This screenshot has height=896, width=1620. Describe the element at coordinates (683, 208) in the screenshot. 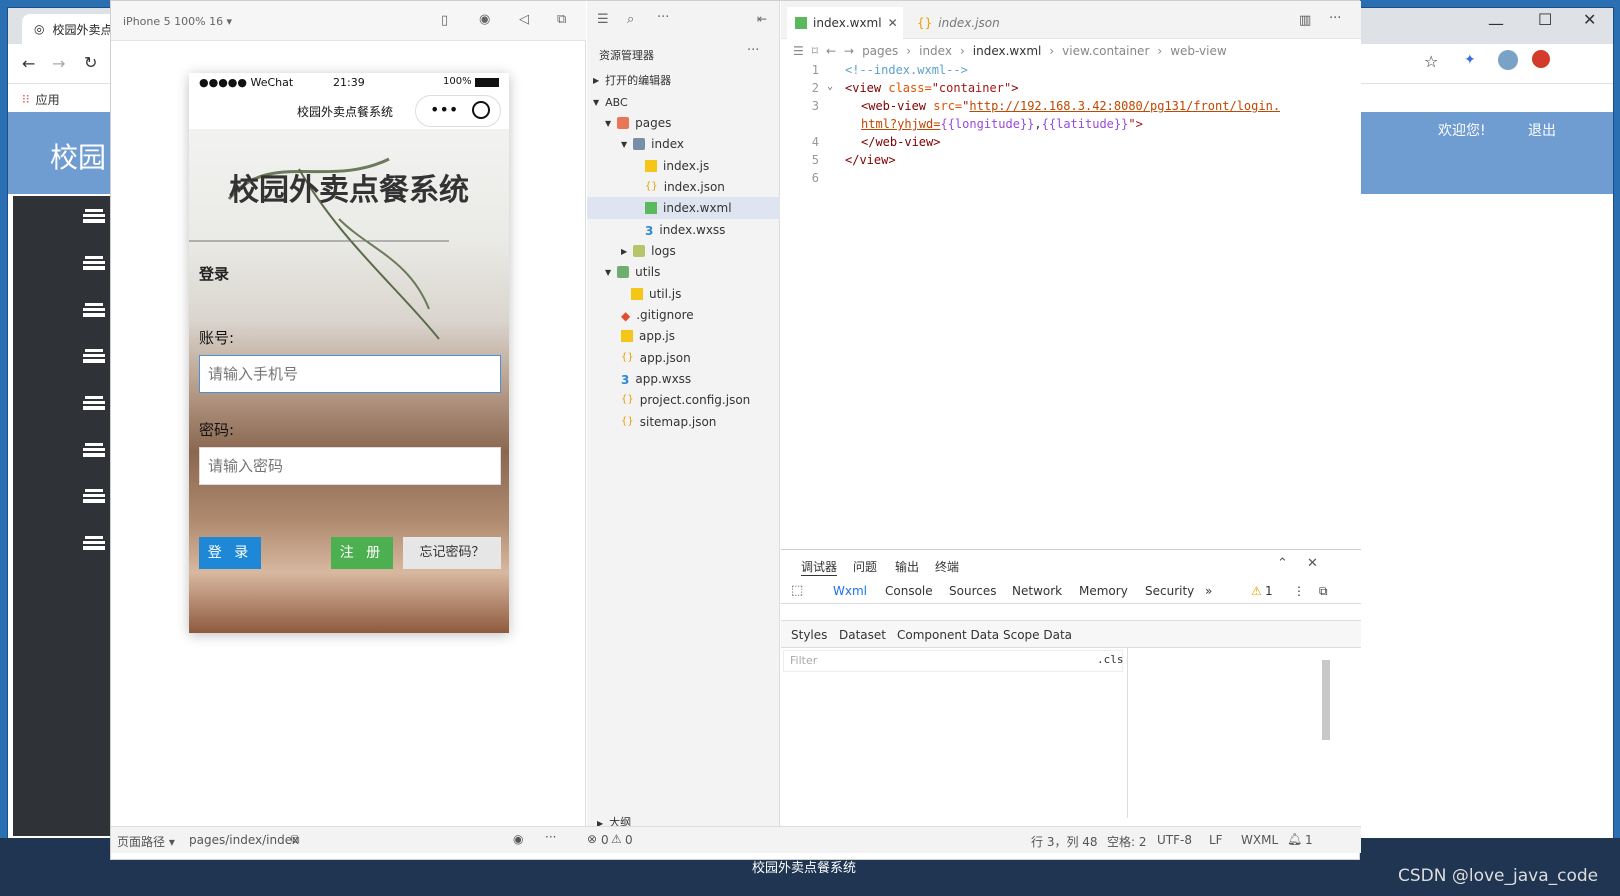

I see `tree-item-index-wxml: index.wxml` at that location.